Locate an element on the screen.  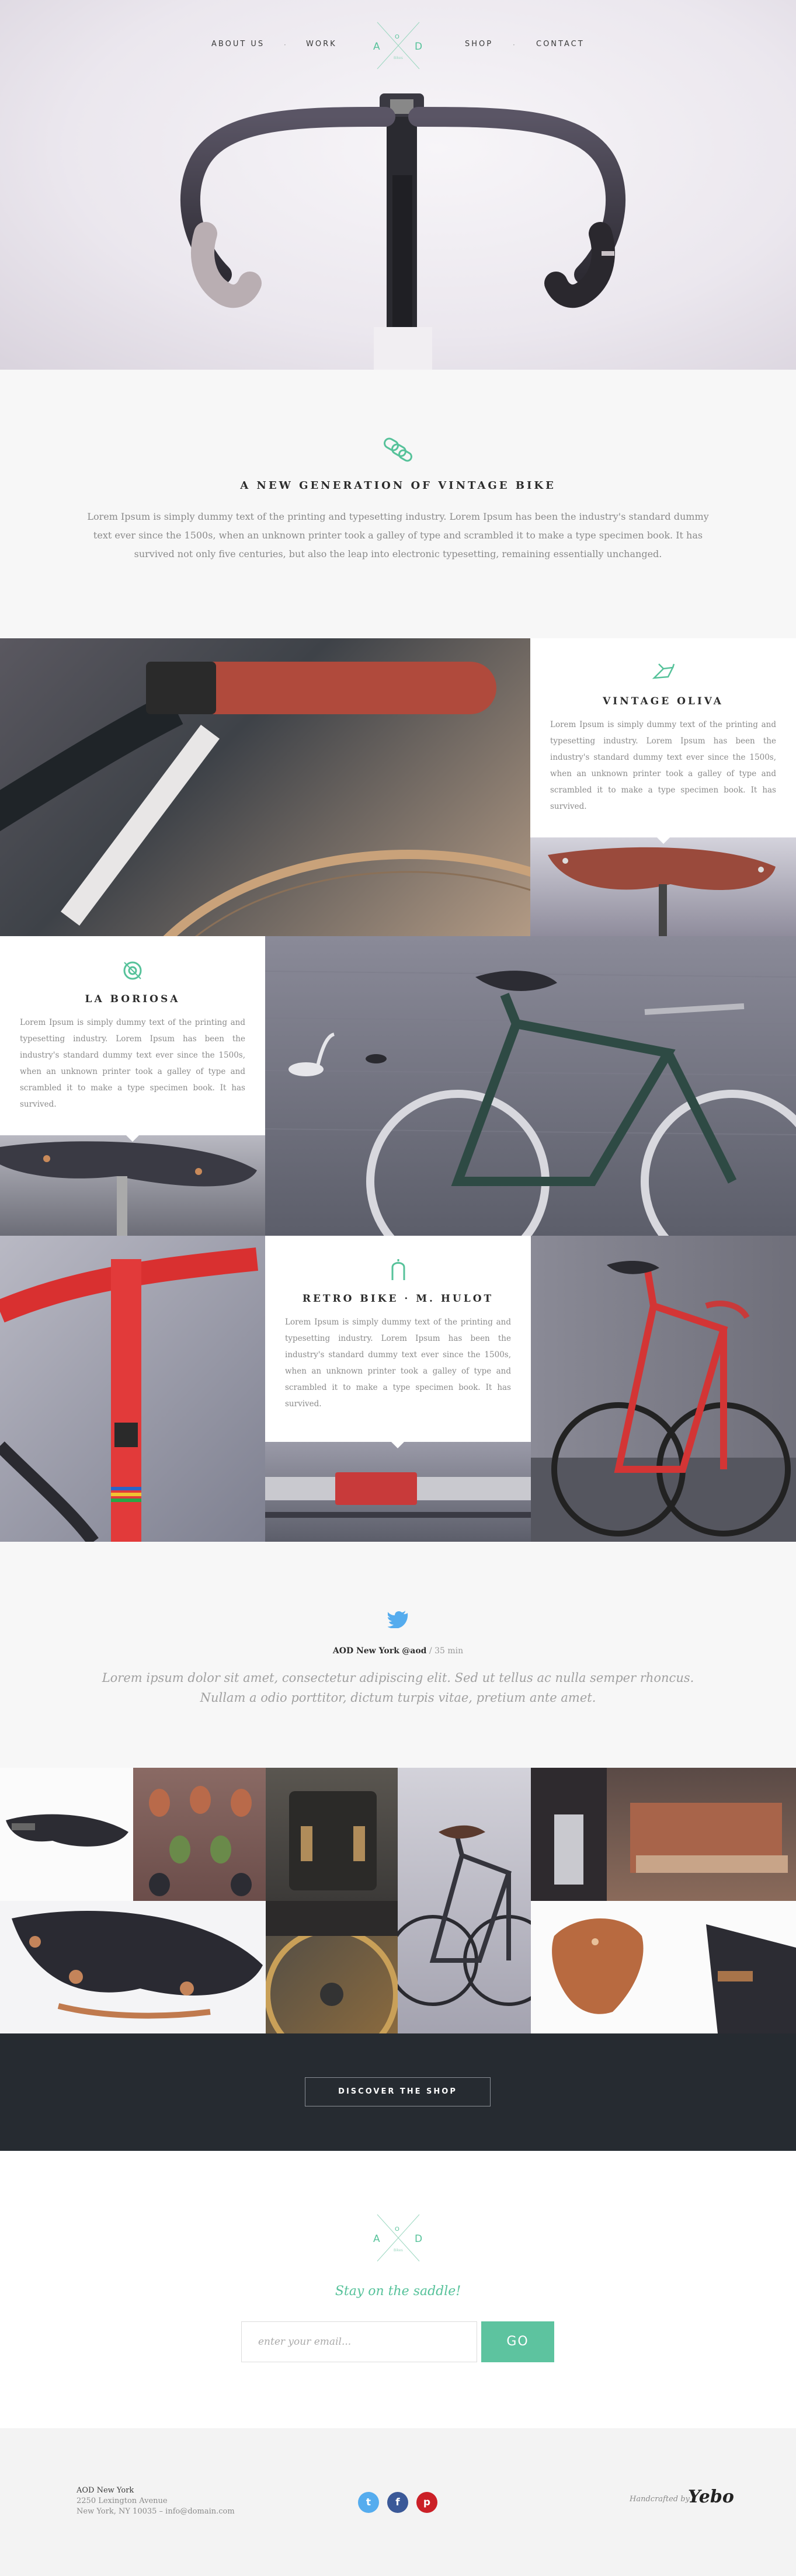
discover-shop-button: DISCOVER THE SHOP is located at coordinates (398, 2092).